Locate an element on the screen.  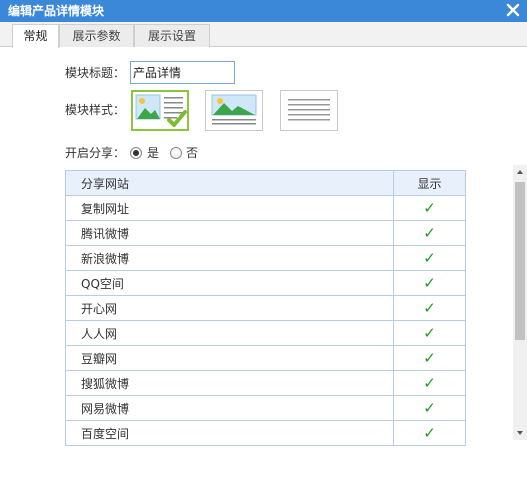
style-option-image-top is located at coordinates (234, 110).